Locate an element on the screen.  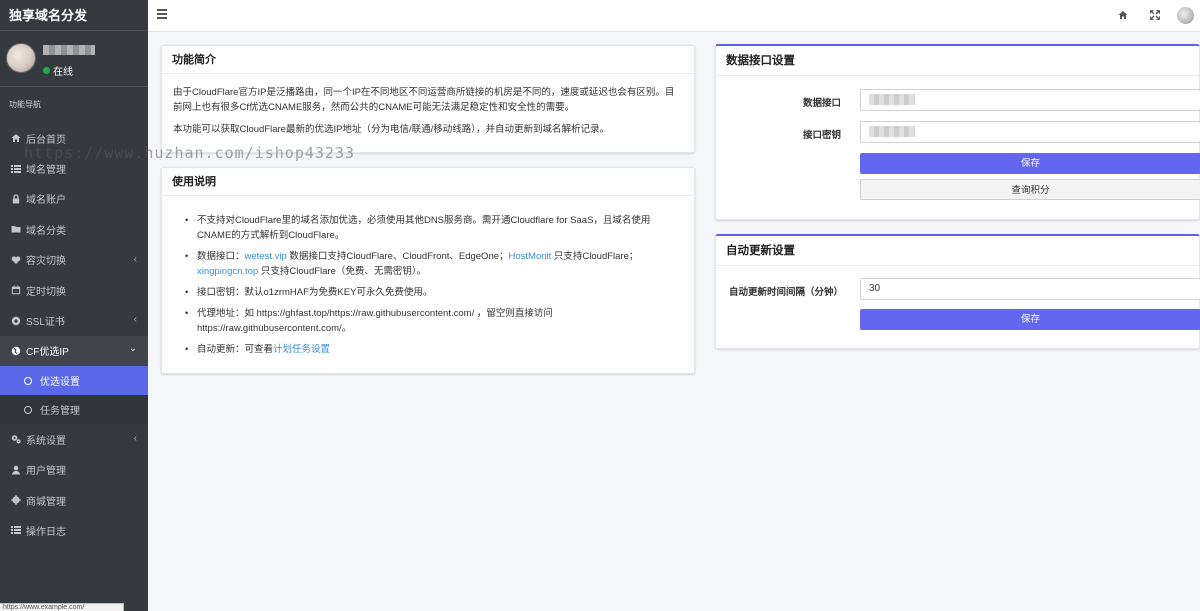
query-points-button: 查询积分 is located at coordinates (1030, 189).